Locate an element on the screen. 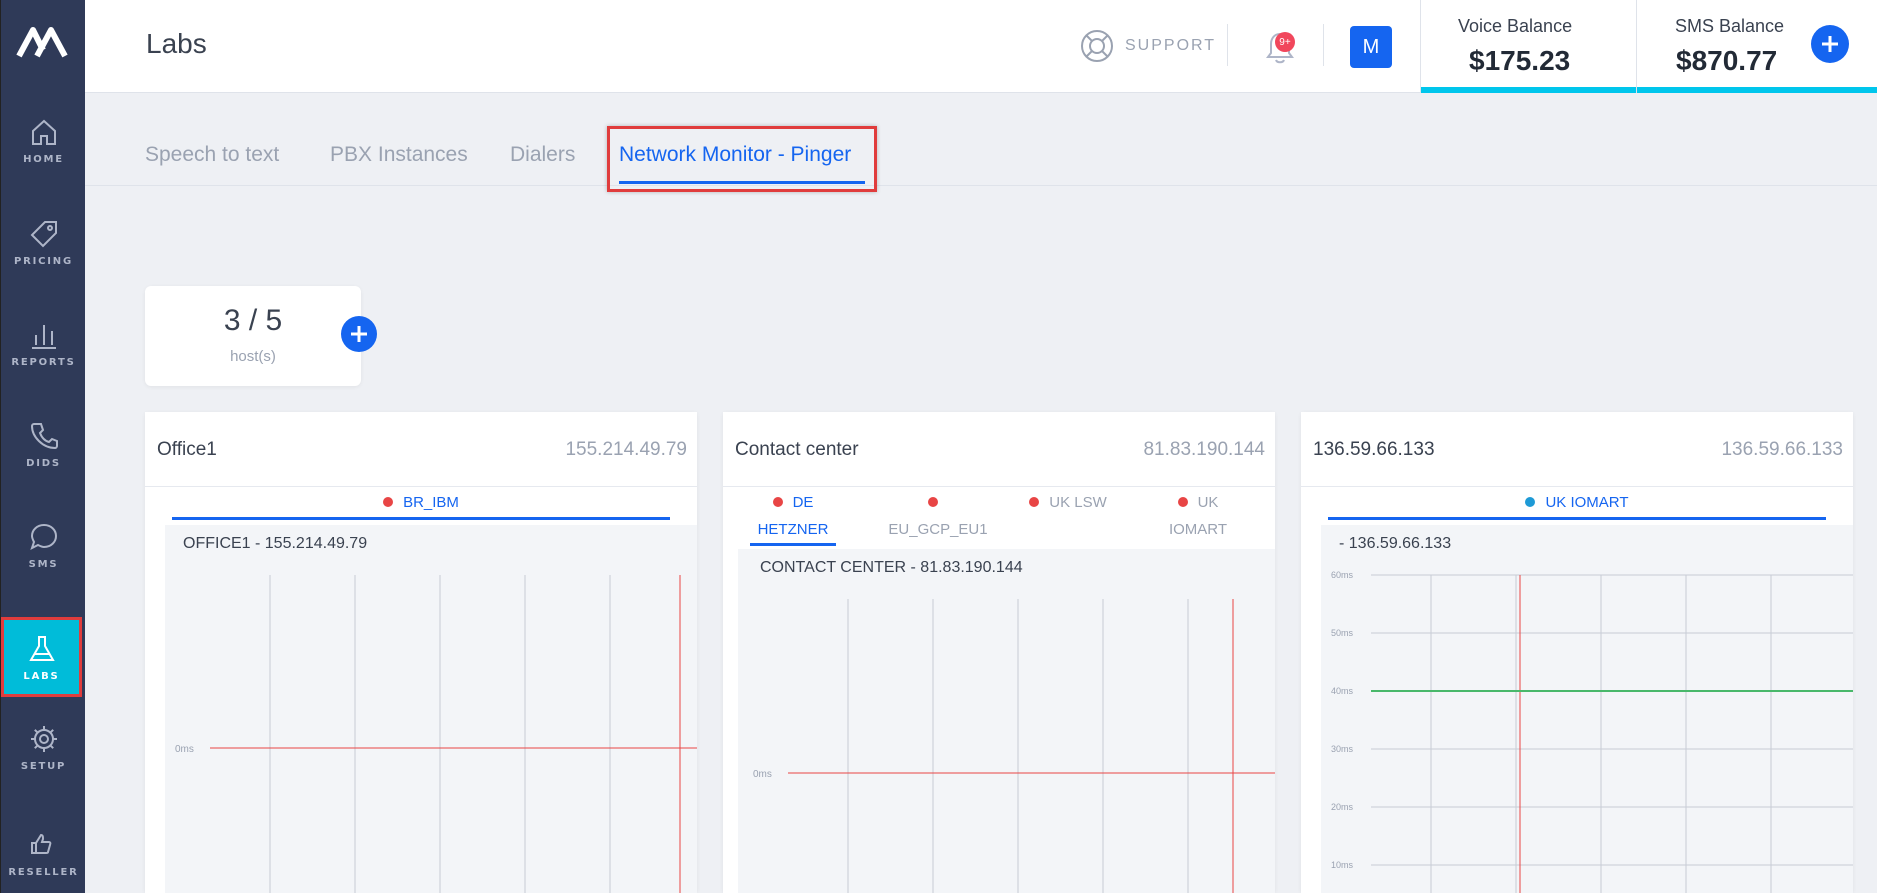 The image size is (1877, 893). voice-balance-value: $175.23 is located at coordinates (1520, 60).